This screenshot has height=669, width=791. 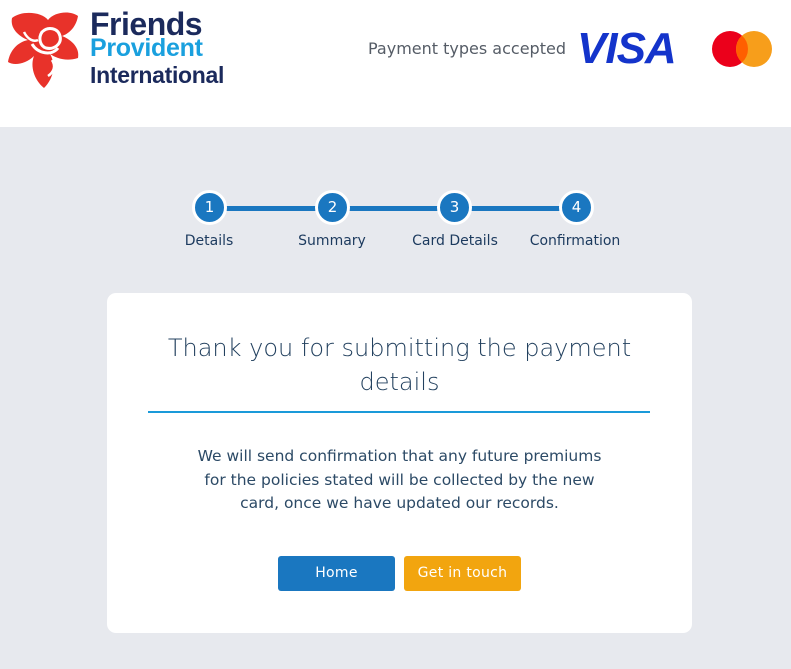 What do you see at coordinates (455, 241) in the screenshot?
I see `step-3-label: Card Details` at bounding box center [455, 241].